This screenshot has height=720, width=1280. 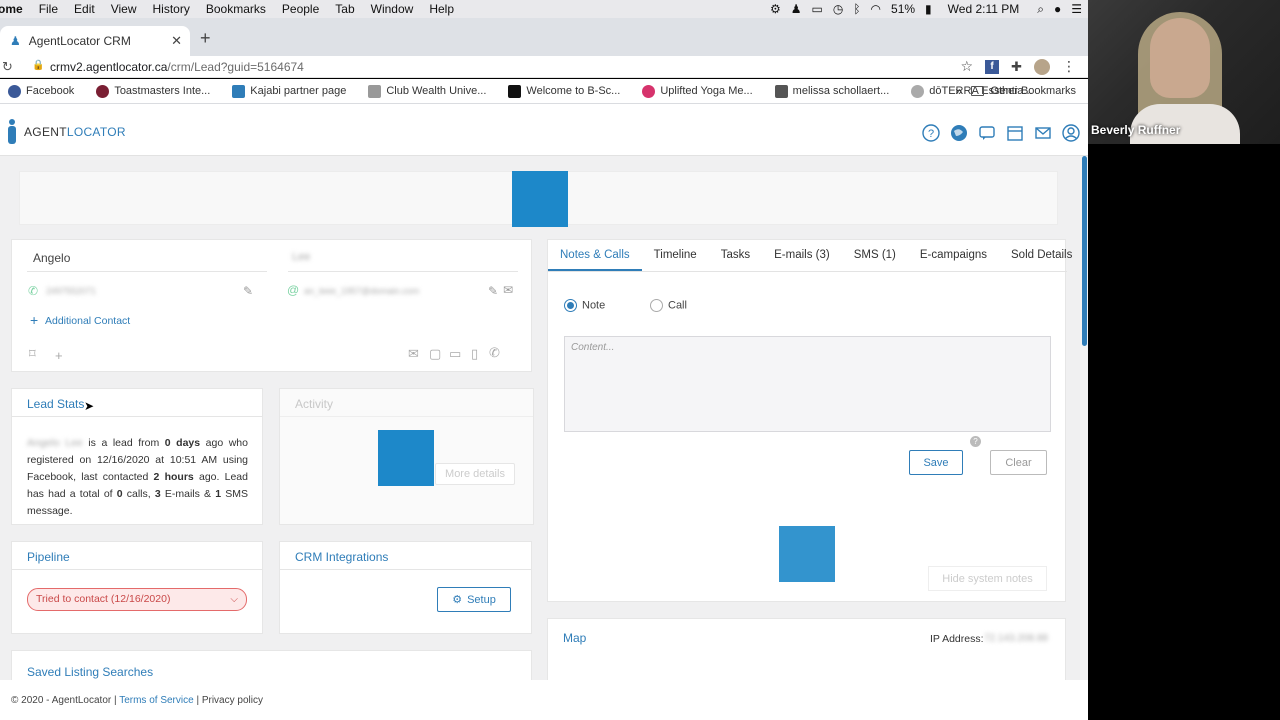 What do you see at coordinates (903, 9) in the screenshot?
I see `battery-percent: 51%` at bounding box center [903, 9].